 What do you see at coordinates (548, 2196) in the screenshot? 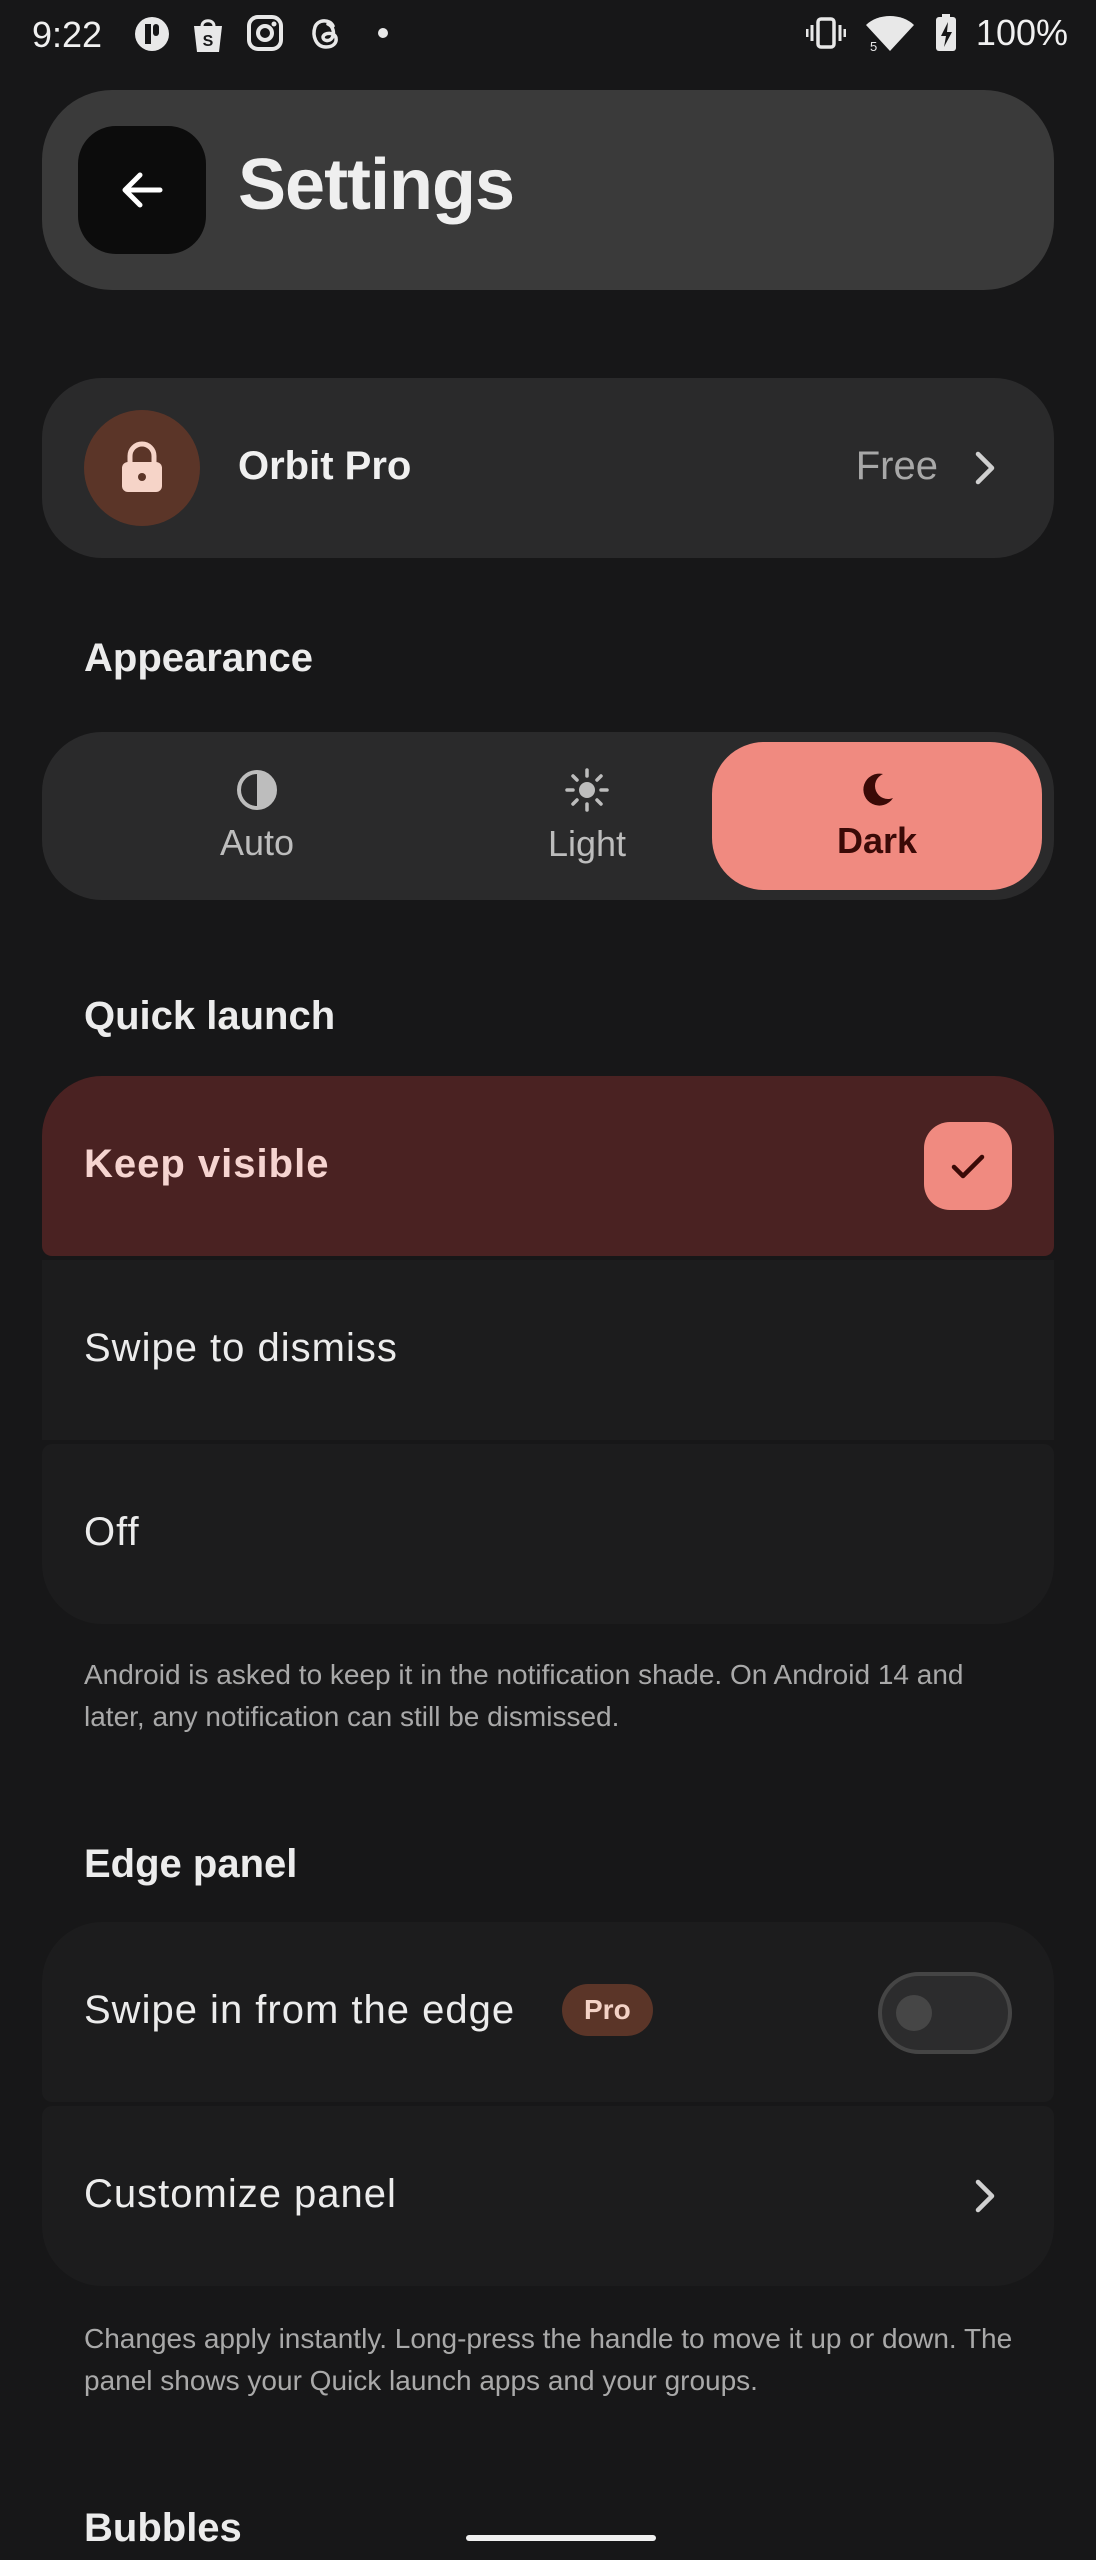
I see `customize-panel-row: Customize panel` at bounding box center [548, 2196].